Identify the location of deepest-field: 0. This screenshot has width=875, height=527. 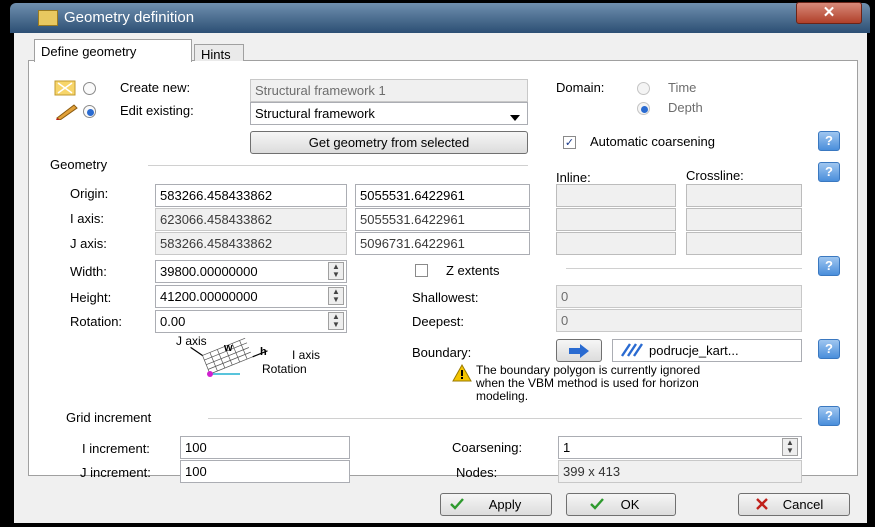
(679, 320).